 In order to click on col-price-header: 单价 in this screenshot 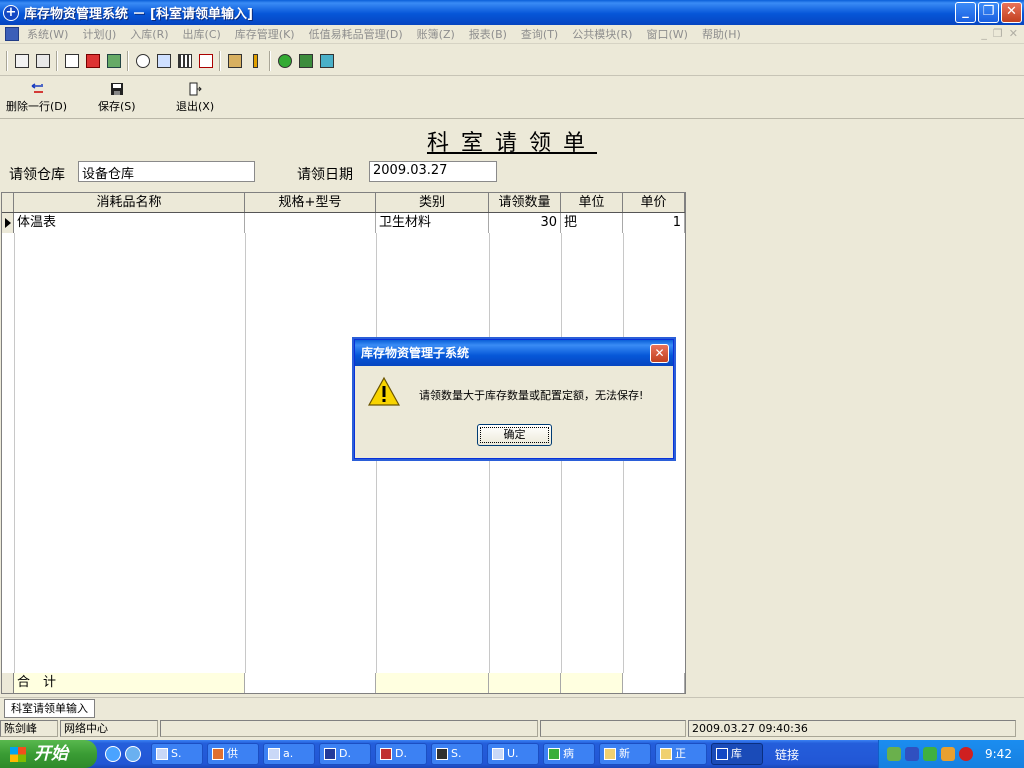, I will do `click(654, 202)`.